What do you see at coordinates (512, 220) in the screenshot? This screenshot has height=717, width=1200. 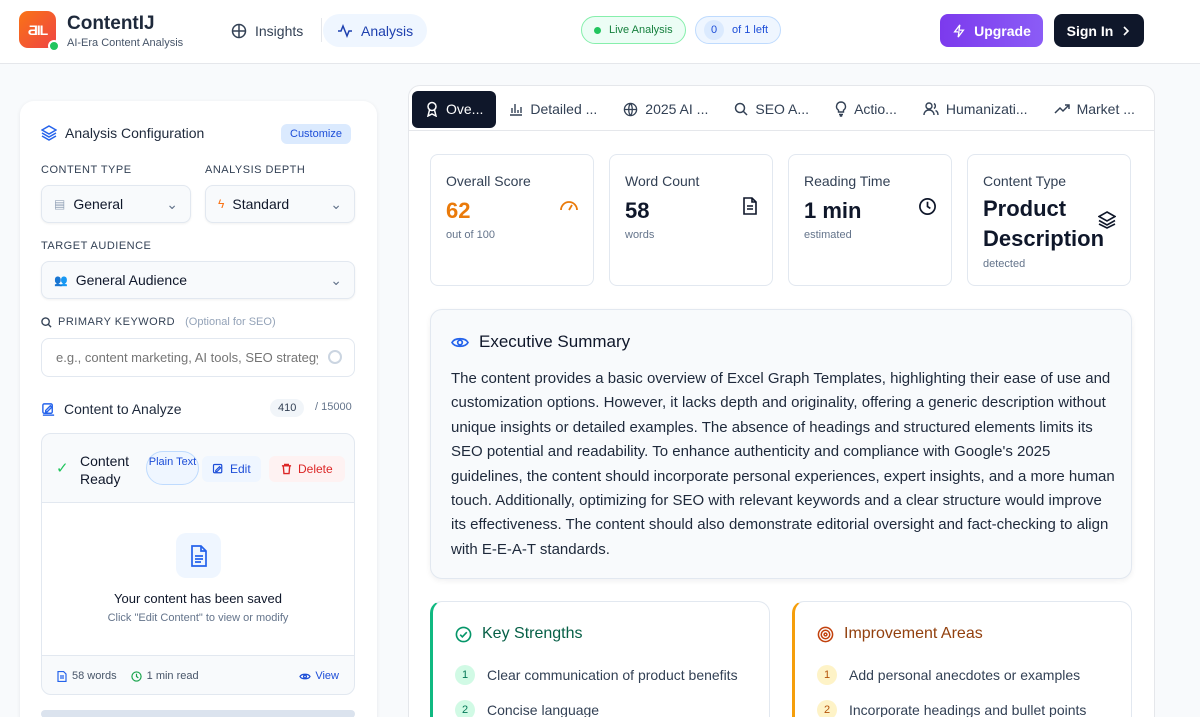 I see `overall-score-card: Overall Score 62 out of 100` at bounding box center [512, 220].